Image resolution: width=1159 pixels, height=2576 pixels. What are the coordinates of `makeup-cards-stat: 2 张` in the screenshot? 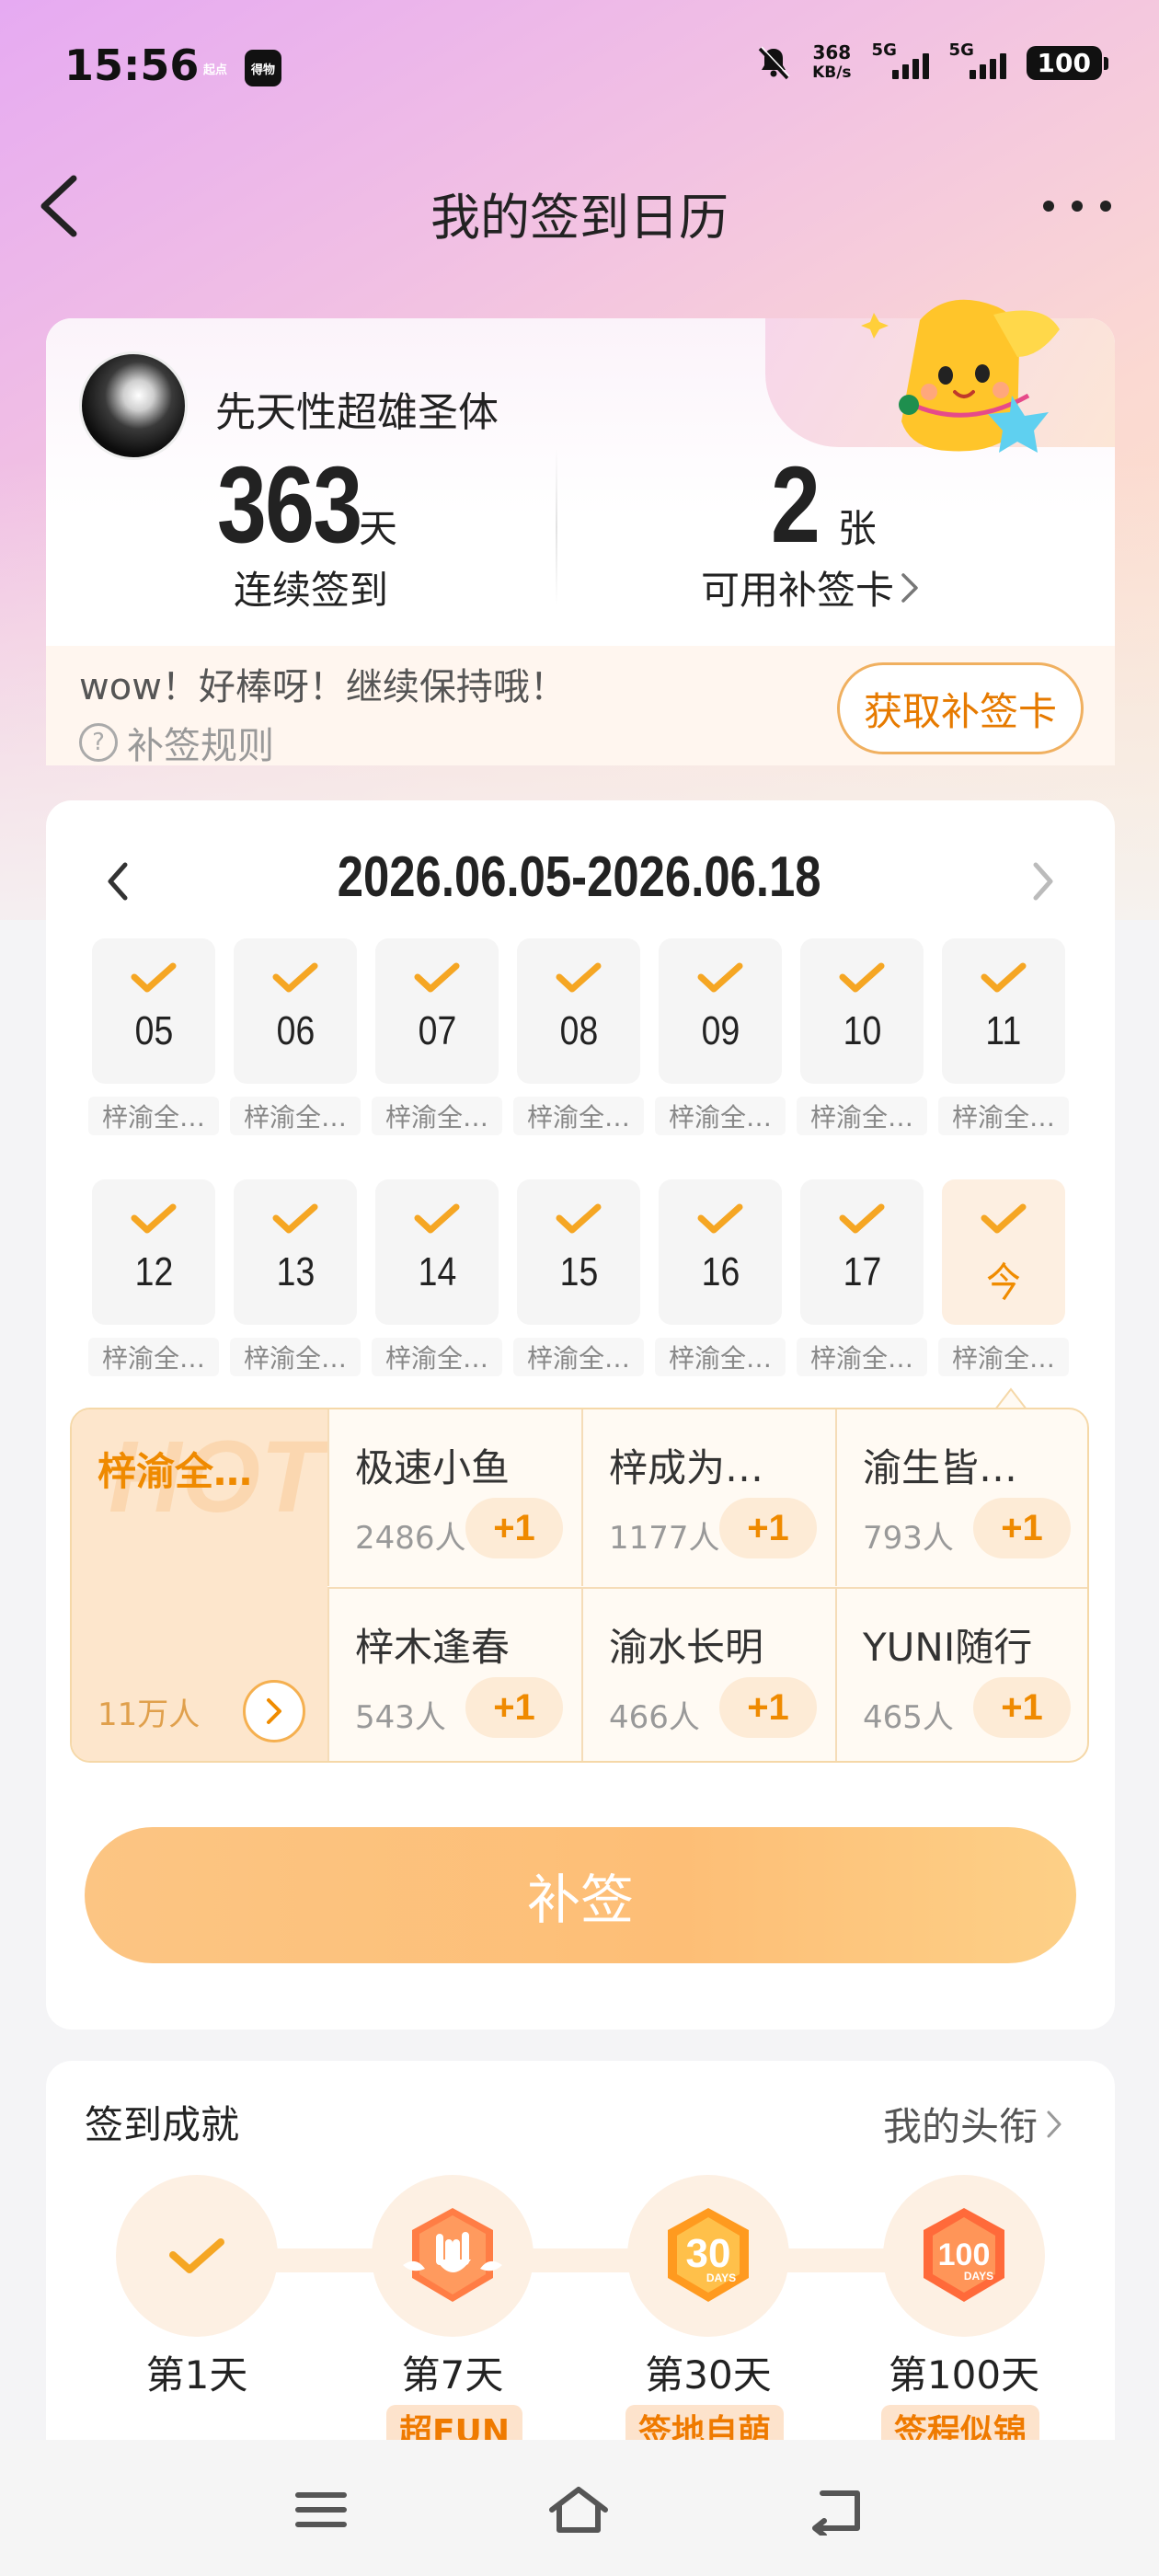 It's located at (863, 505).